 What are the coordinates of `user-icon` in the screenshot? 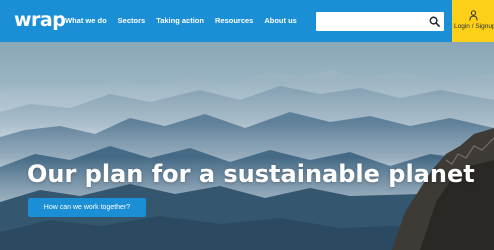 It's located at (473, 15).